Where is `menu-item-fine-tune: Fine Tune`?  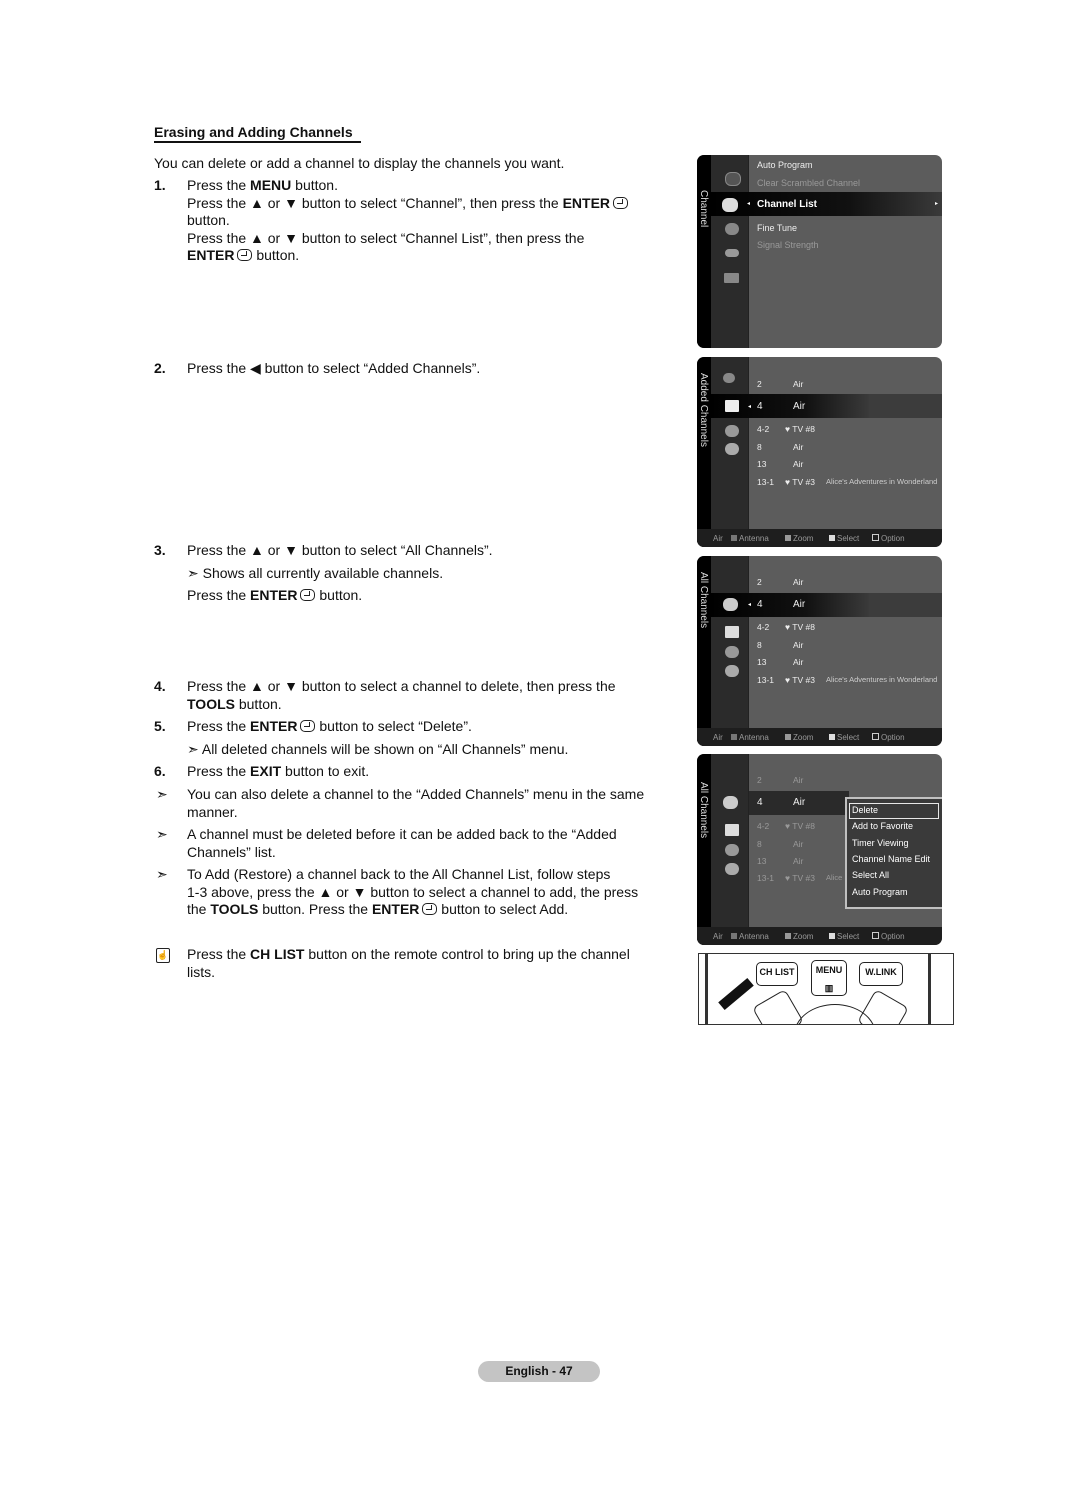 menu-item-fine-tune: Fine Tune is located at coordinates (777, 228).